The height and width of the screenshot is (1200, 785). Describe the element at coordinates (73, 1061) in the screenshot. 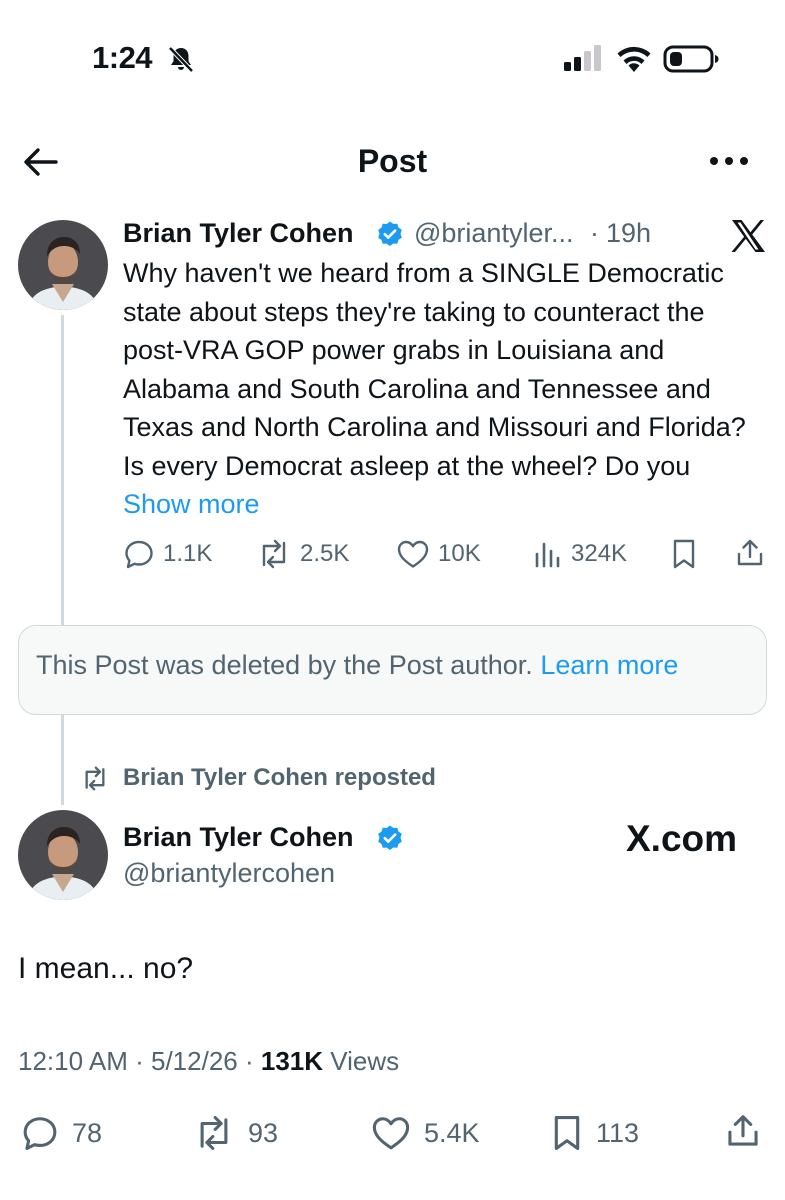

I see `post-time: 12:10 AM` at that location.